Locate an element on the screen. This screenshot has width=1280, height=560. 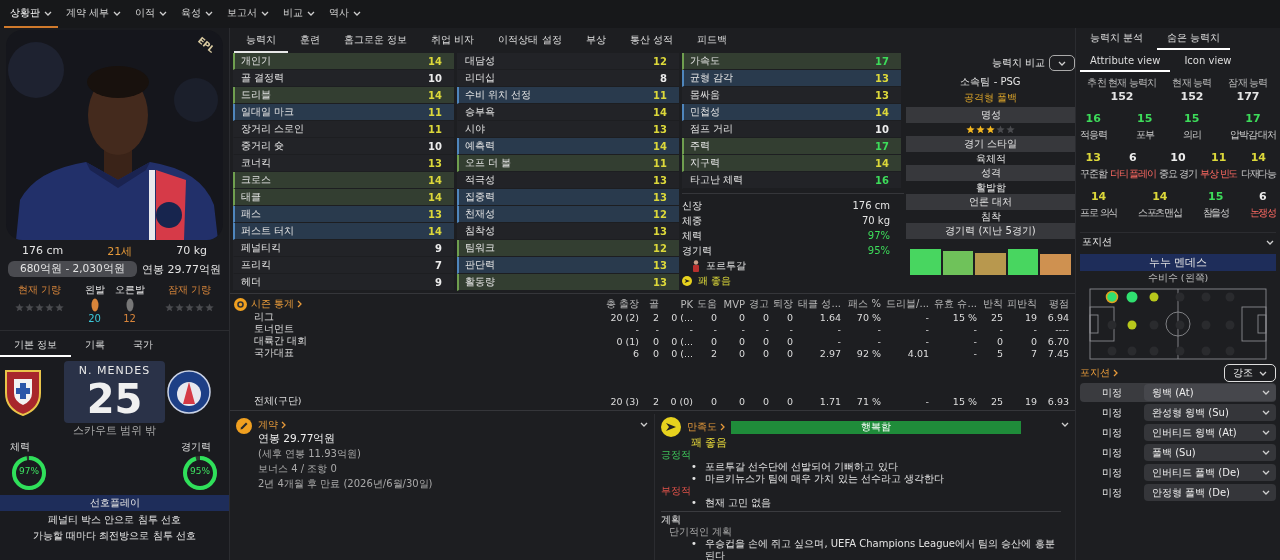
section-value: 침착 is located at coordinates (990, 216).